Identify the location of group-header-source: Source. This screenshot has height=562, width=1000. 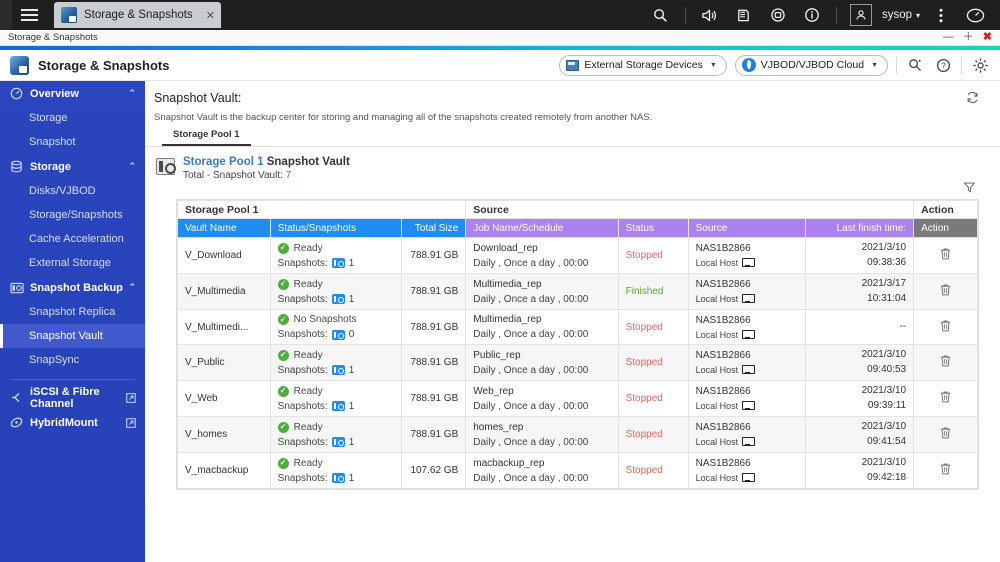
(690, 209).